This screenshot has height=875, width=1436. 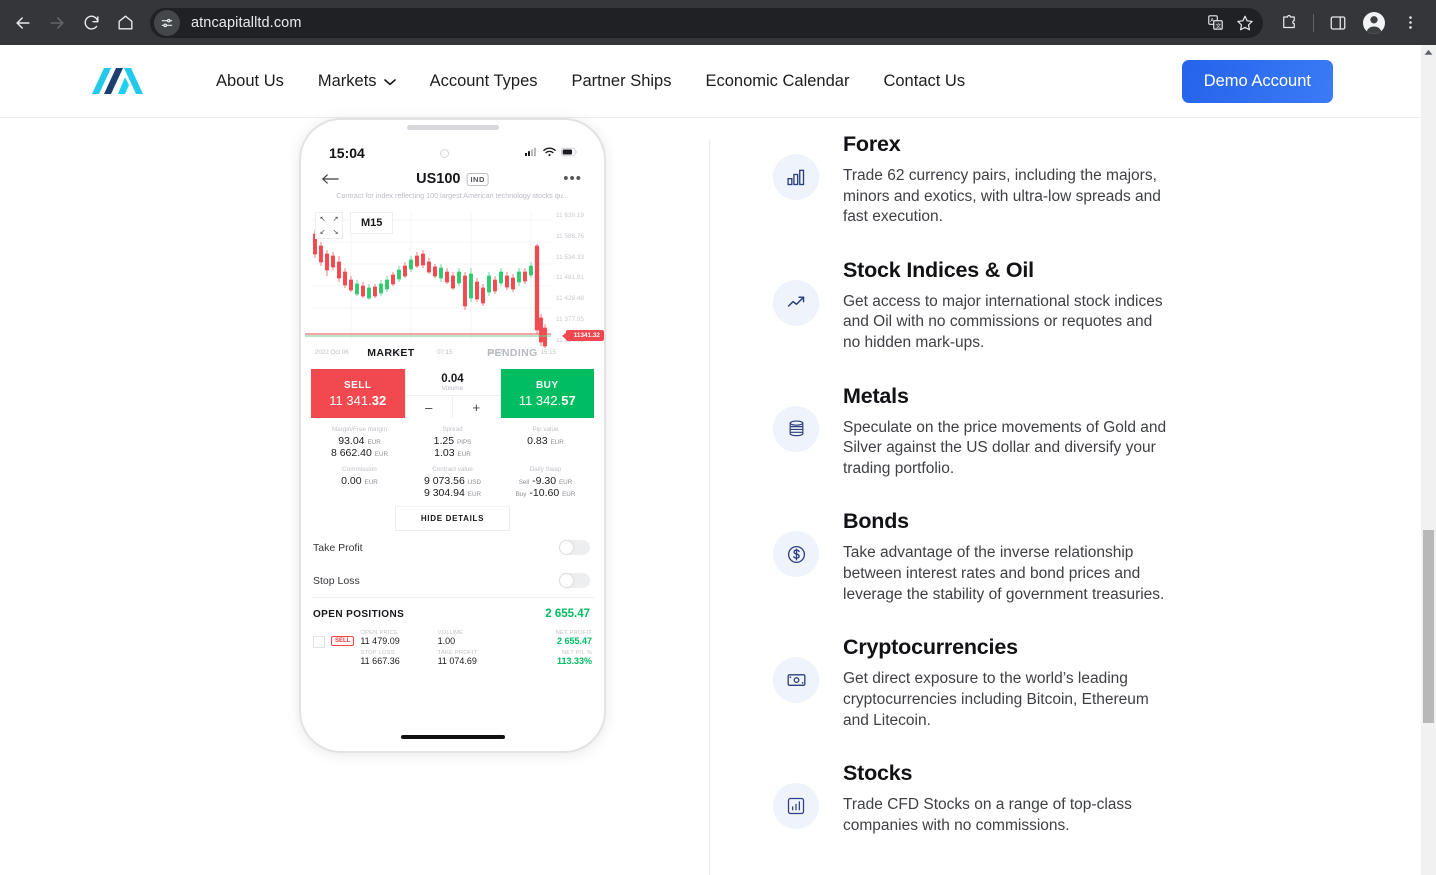 I want to click on feature-title: Forex, so click(x=872, y=144).